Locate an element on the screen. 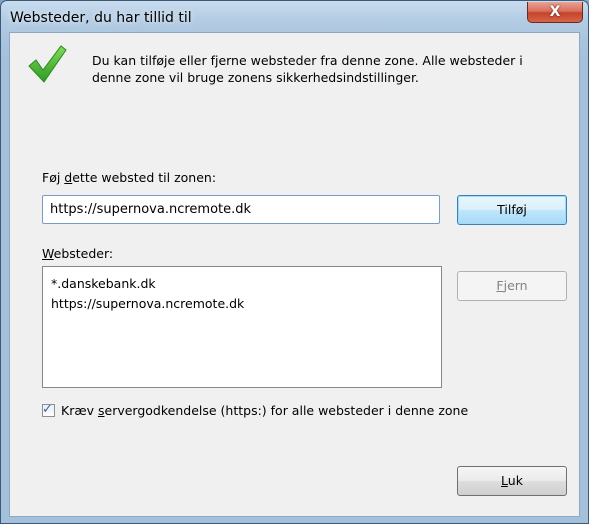 The image size is (589, 524). checkmark-icon: ✓ is located at coordinates (47, 409).